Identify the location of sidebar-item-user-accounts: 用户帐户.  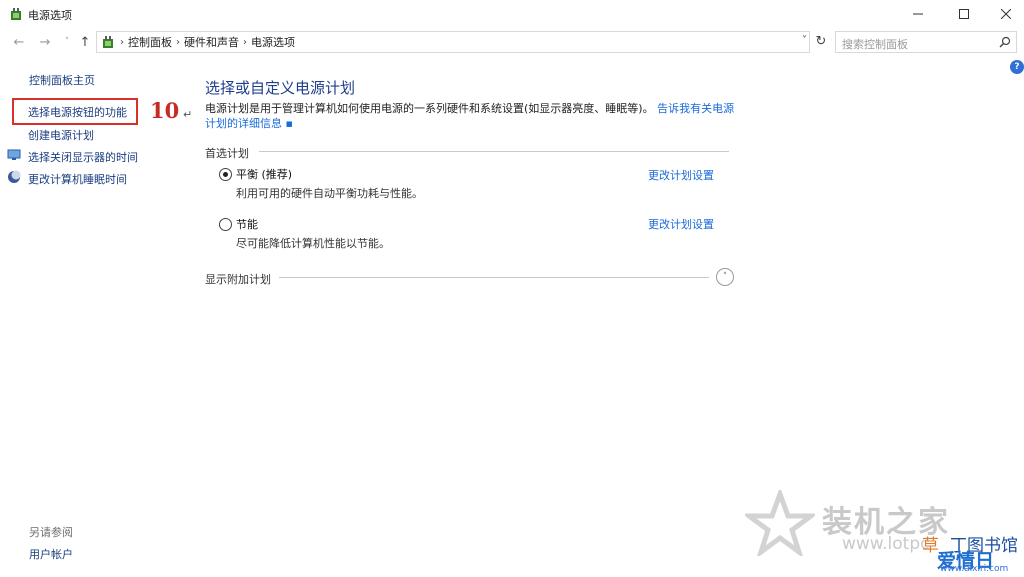
(51, 554).